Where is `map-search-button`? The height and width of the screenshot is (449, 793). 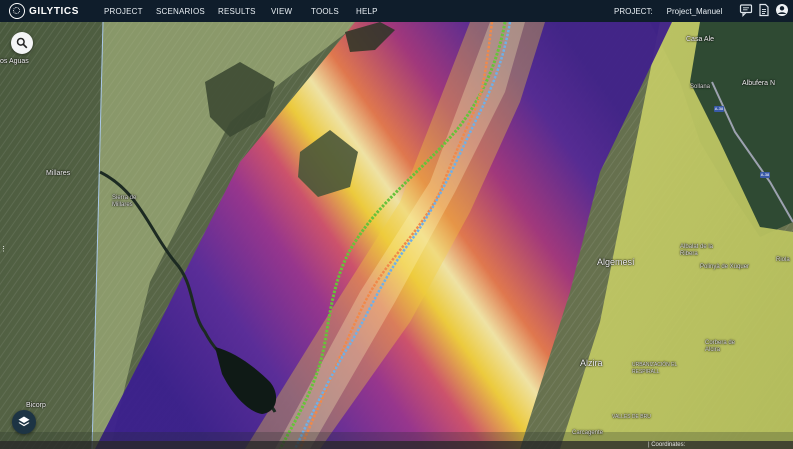 map-search-button is located at coordinates (22, 43).